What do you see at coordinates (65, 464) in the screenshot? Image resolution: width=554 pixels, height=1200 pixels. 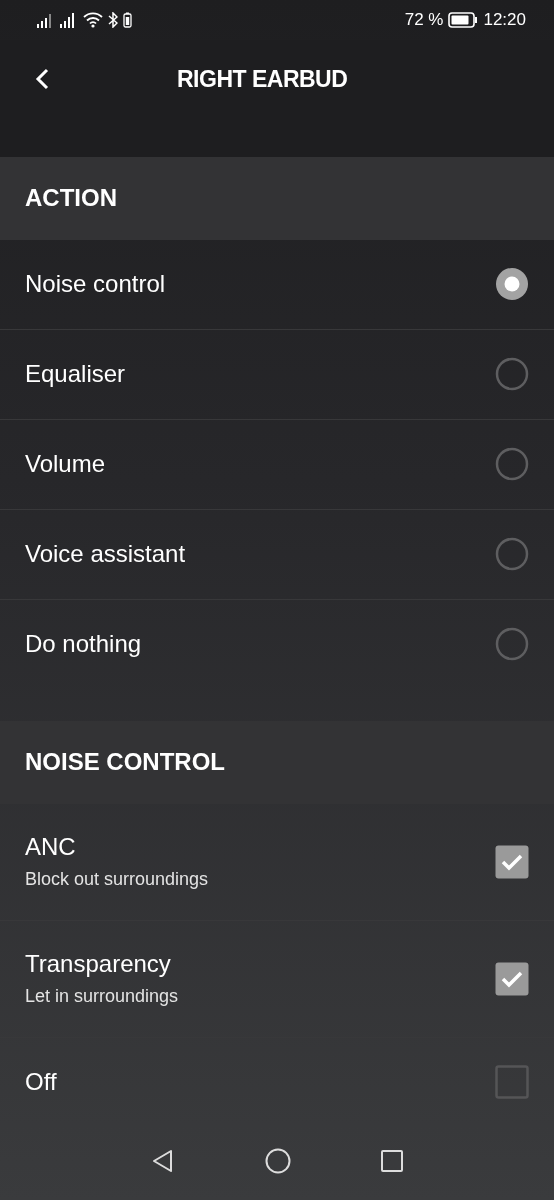 I see `option-label: Volume` at bounding box center [65, 464].